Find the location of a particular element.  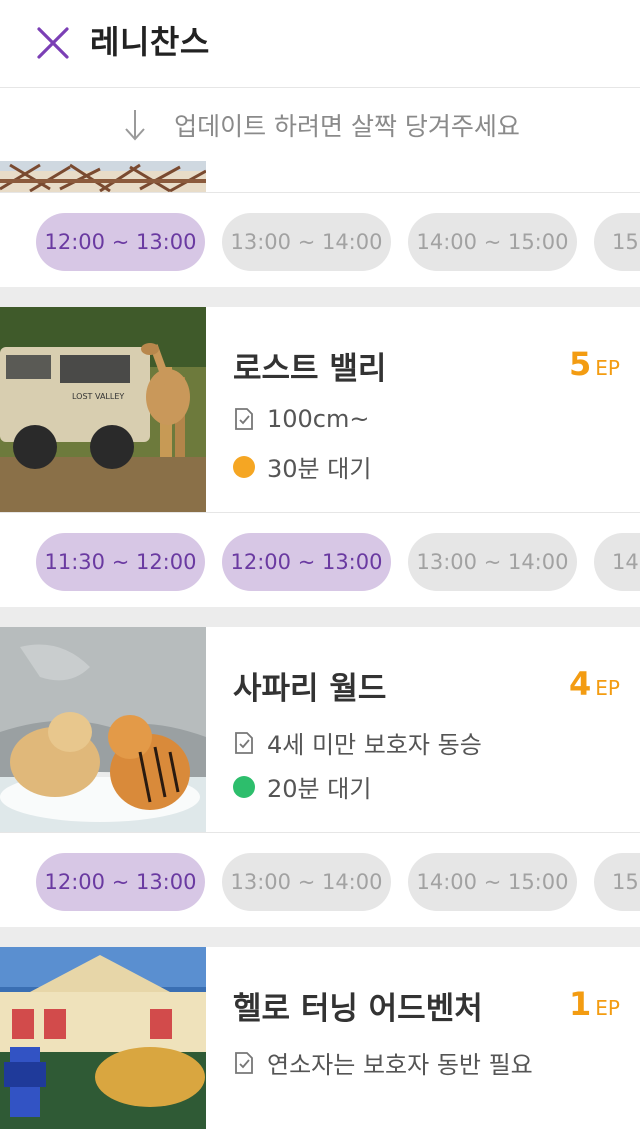

attraction-name: 사파리 월드 is located at coordinates (310, 689).